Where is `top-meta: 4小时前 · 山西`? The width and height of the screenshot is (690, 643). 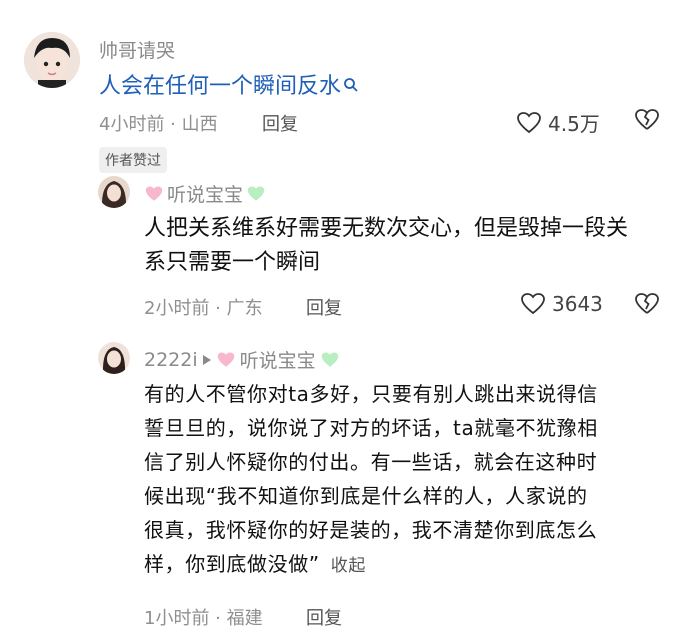
top-meta: 4小时前 · 山西 is located at coordinates (158, 124).